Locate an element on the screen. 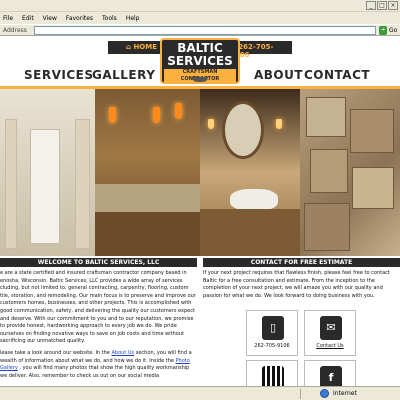 Image resolution: width=400 pixels, height=400 pixels. address-bar: Address ➜ Go is located at coordinates (200, 30).